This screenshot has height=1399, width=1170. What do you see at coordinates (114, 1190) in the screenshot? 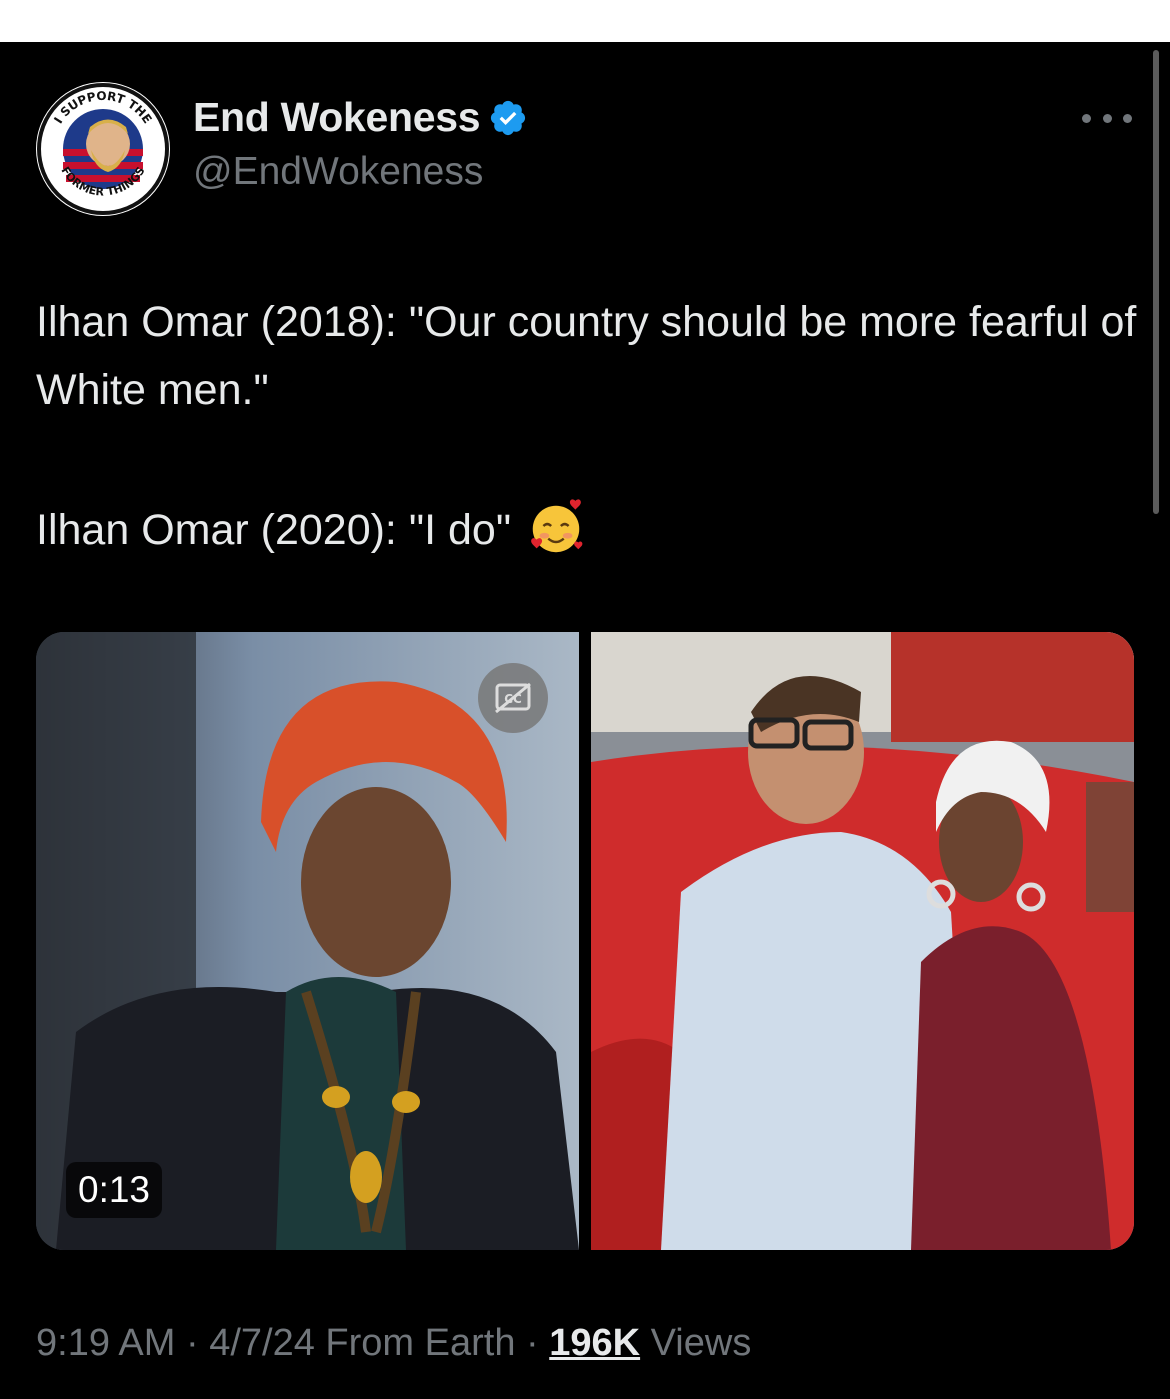
I see `video-duration: 0:13` at bounding box center [114, 1190].